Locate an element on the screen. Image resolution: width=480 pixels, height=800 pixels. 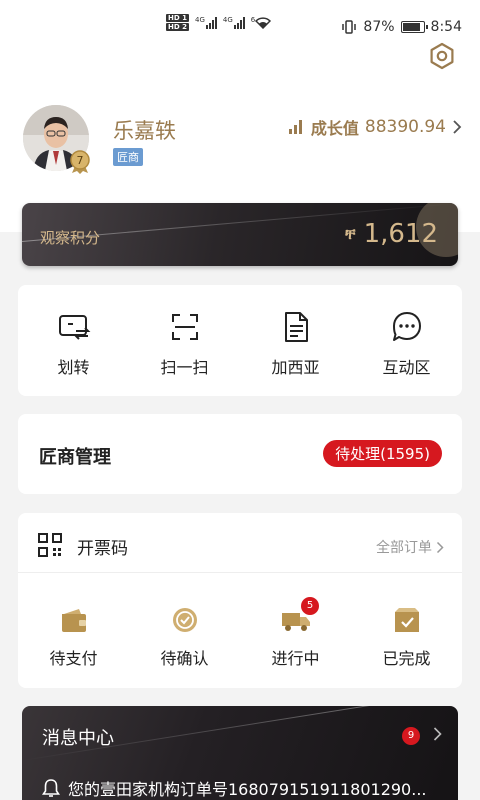
quick-action-interact: 互动区 is located at coordinates (406, 340).